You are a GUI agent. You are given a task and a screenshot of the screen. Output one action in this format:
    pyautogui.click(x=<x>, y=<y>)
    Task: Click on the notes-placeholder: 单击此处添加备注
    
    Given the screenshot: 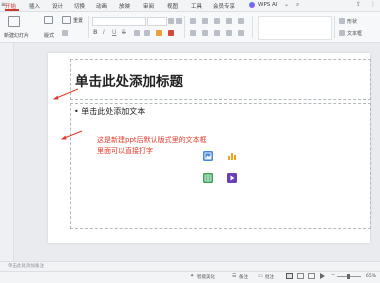 What is the action you would take?
    pyautogui.click(x=26, y=266)
    